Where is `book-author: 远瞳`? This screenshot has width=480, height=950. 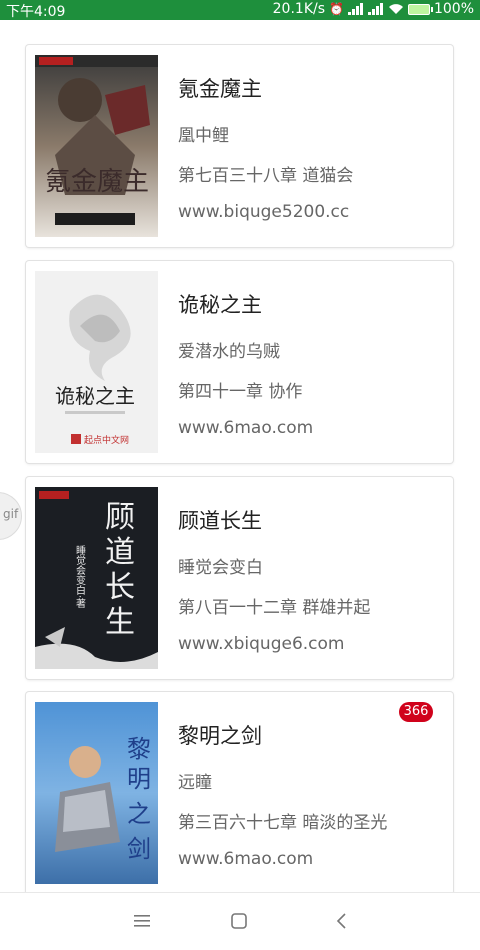 book-author: 远瞳 is located at coordinates (195, 783).